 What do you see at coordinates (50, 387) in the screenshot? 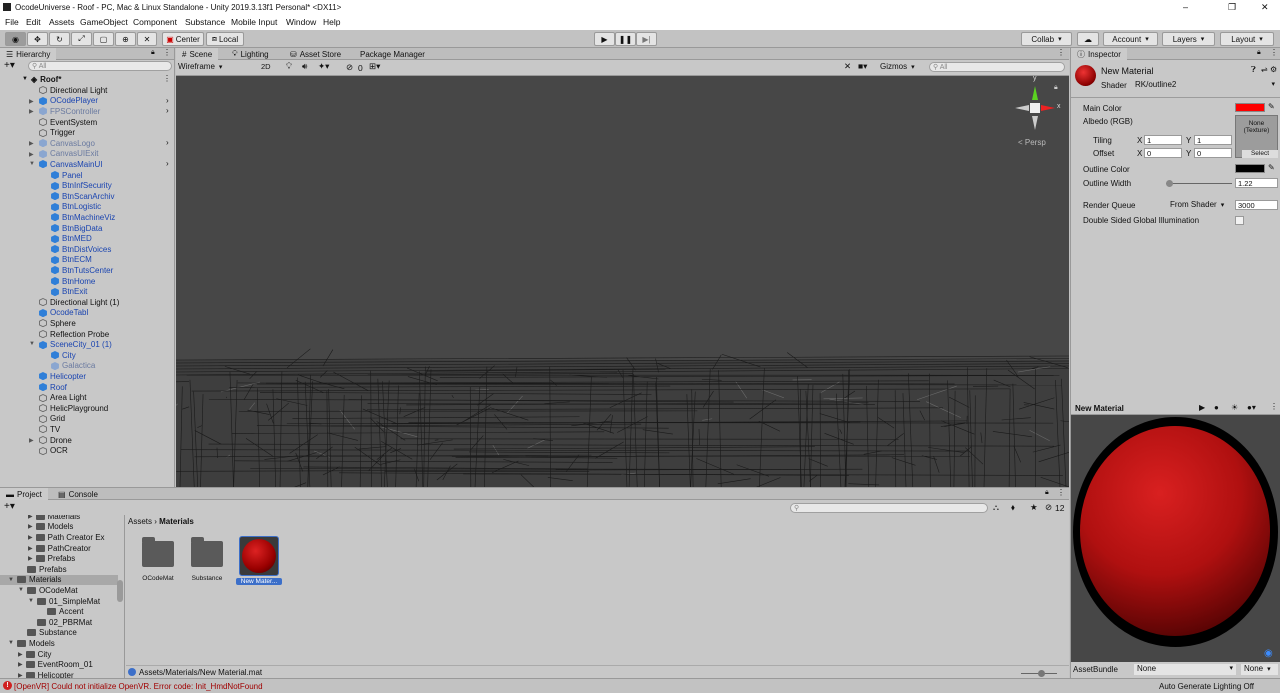
I see `hierarchy-item: Roof` at bounding box center [50, 387].